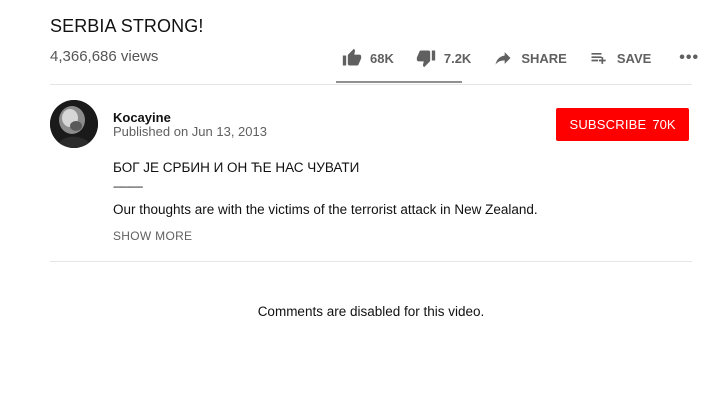 This screenshot has height=403, width=710. Describe the element at coordinates (608, 124) in the screenshot. I see `subscribe-label: SUBSCRIBE` at that location.